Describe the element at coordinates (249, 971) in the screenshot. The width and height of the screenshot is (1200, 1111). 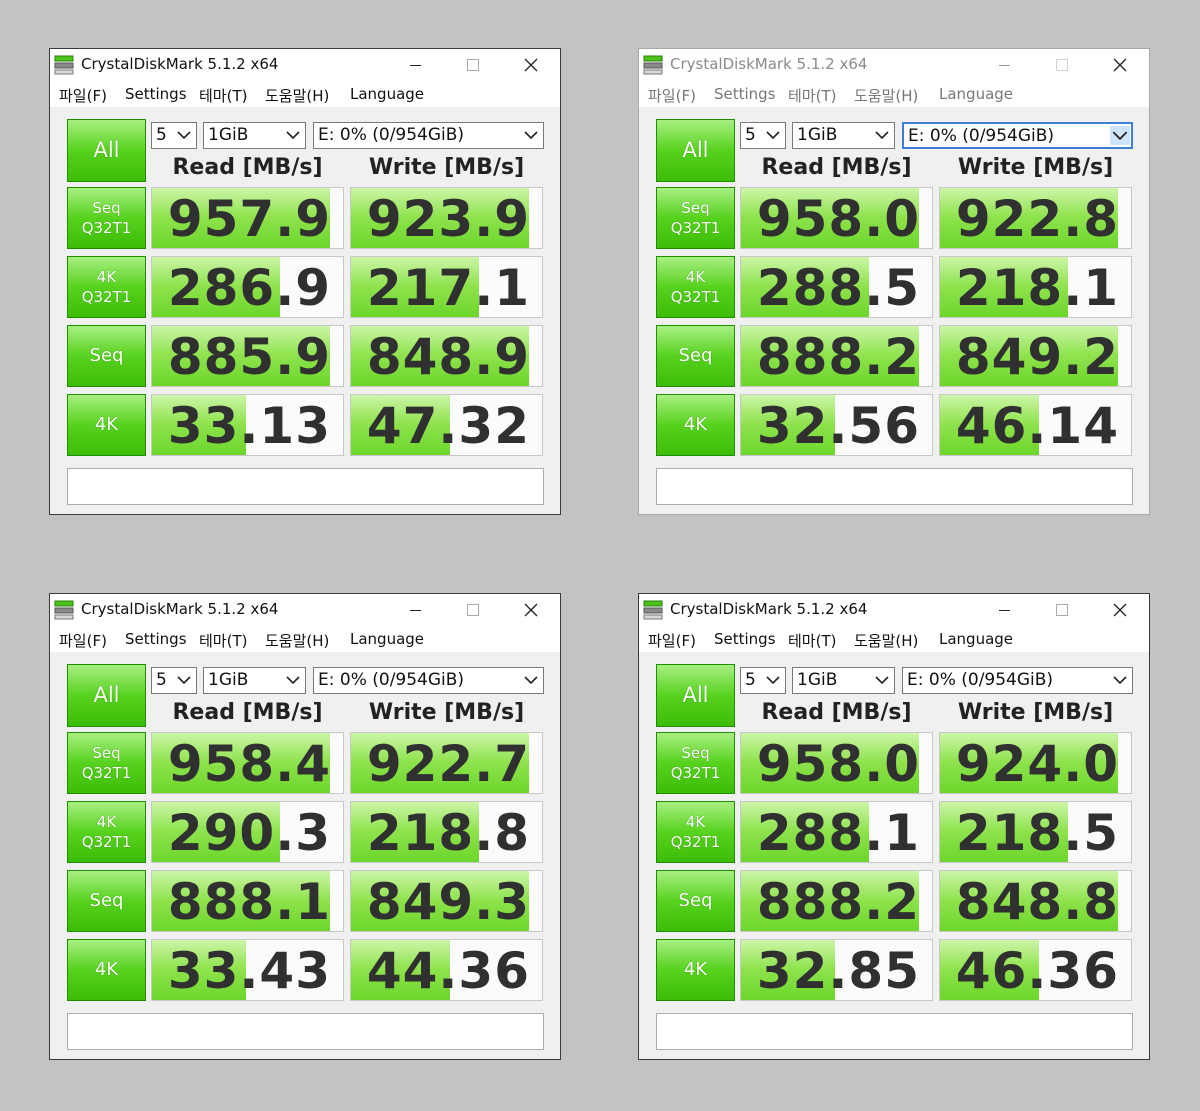
I see `result-value: 33.43` at that location.